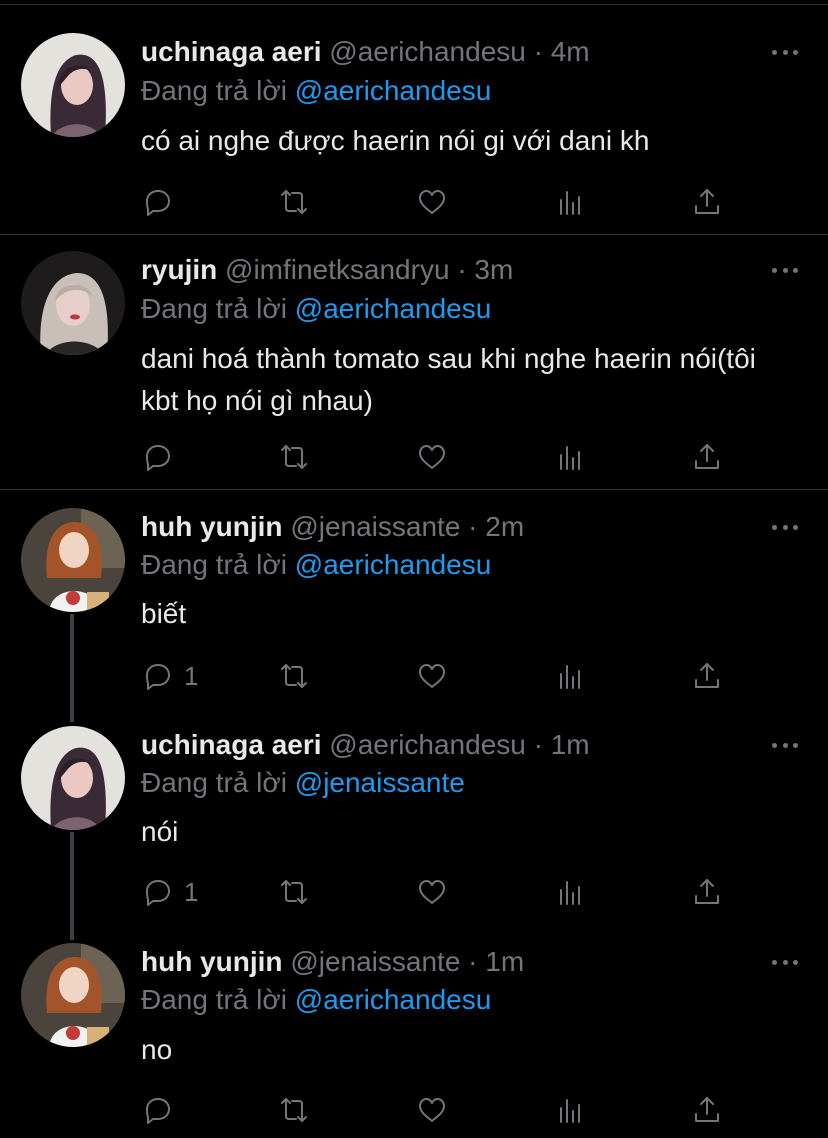 The width and height of the screenshot is (828, 1138). I want to click on author-name: ryujin, so click(179, 269).